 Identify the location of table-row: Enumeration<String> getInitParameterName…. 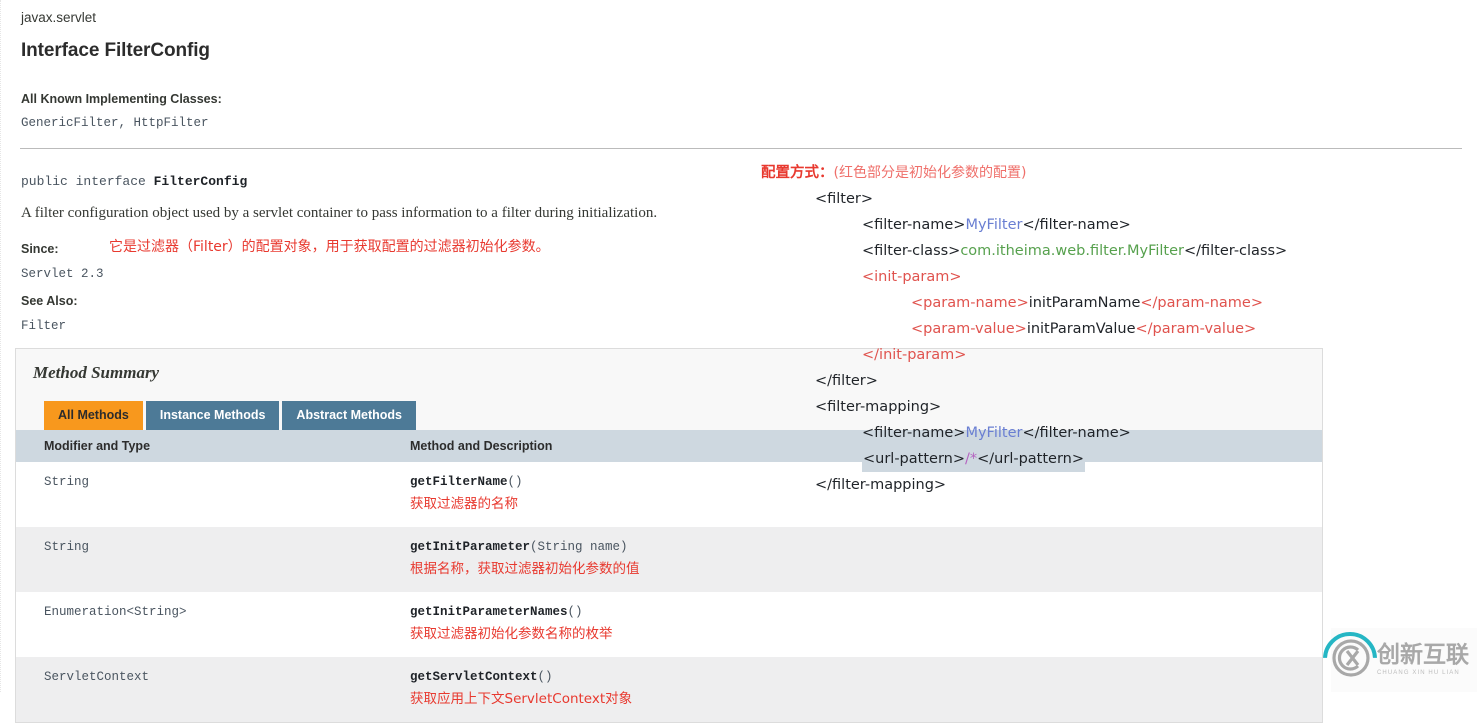
(669, 624).